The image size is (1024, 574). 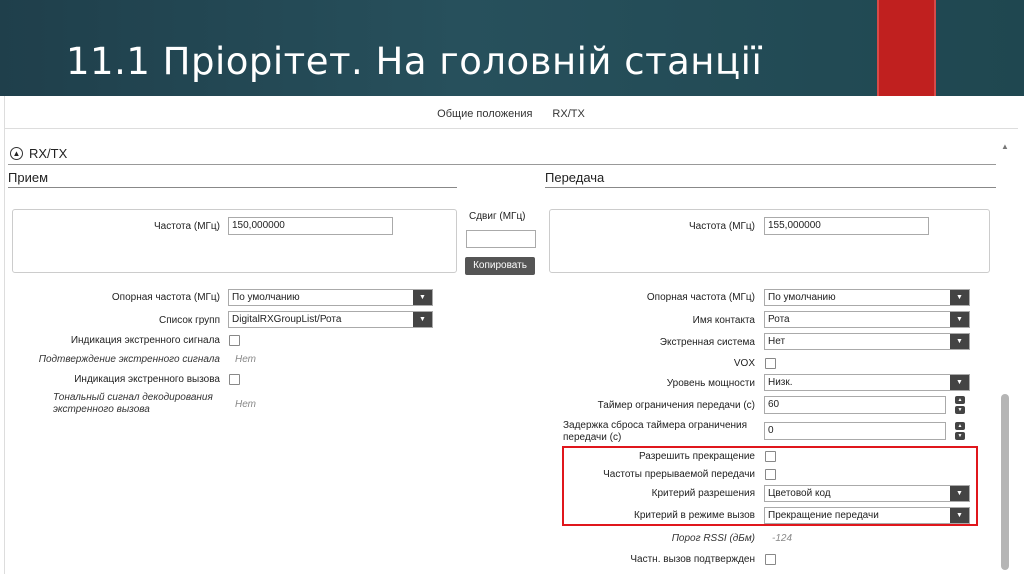 I want to click on rx-group-list-label: Список групп, so click(x=189, y=320).